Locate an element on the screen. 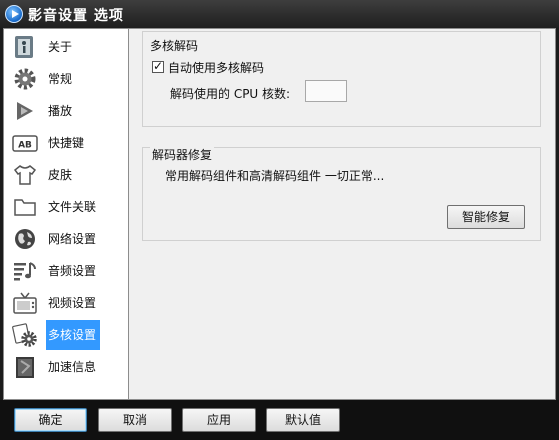 This screenshot has width=559, height=440. svg-text: AB is located at coordinates (25, 146).